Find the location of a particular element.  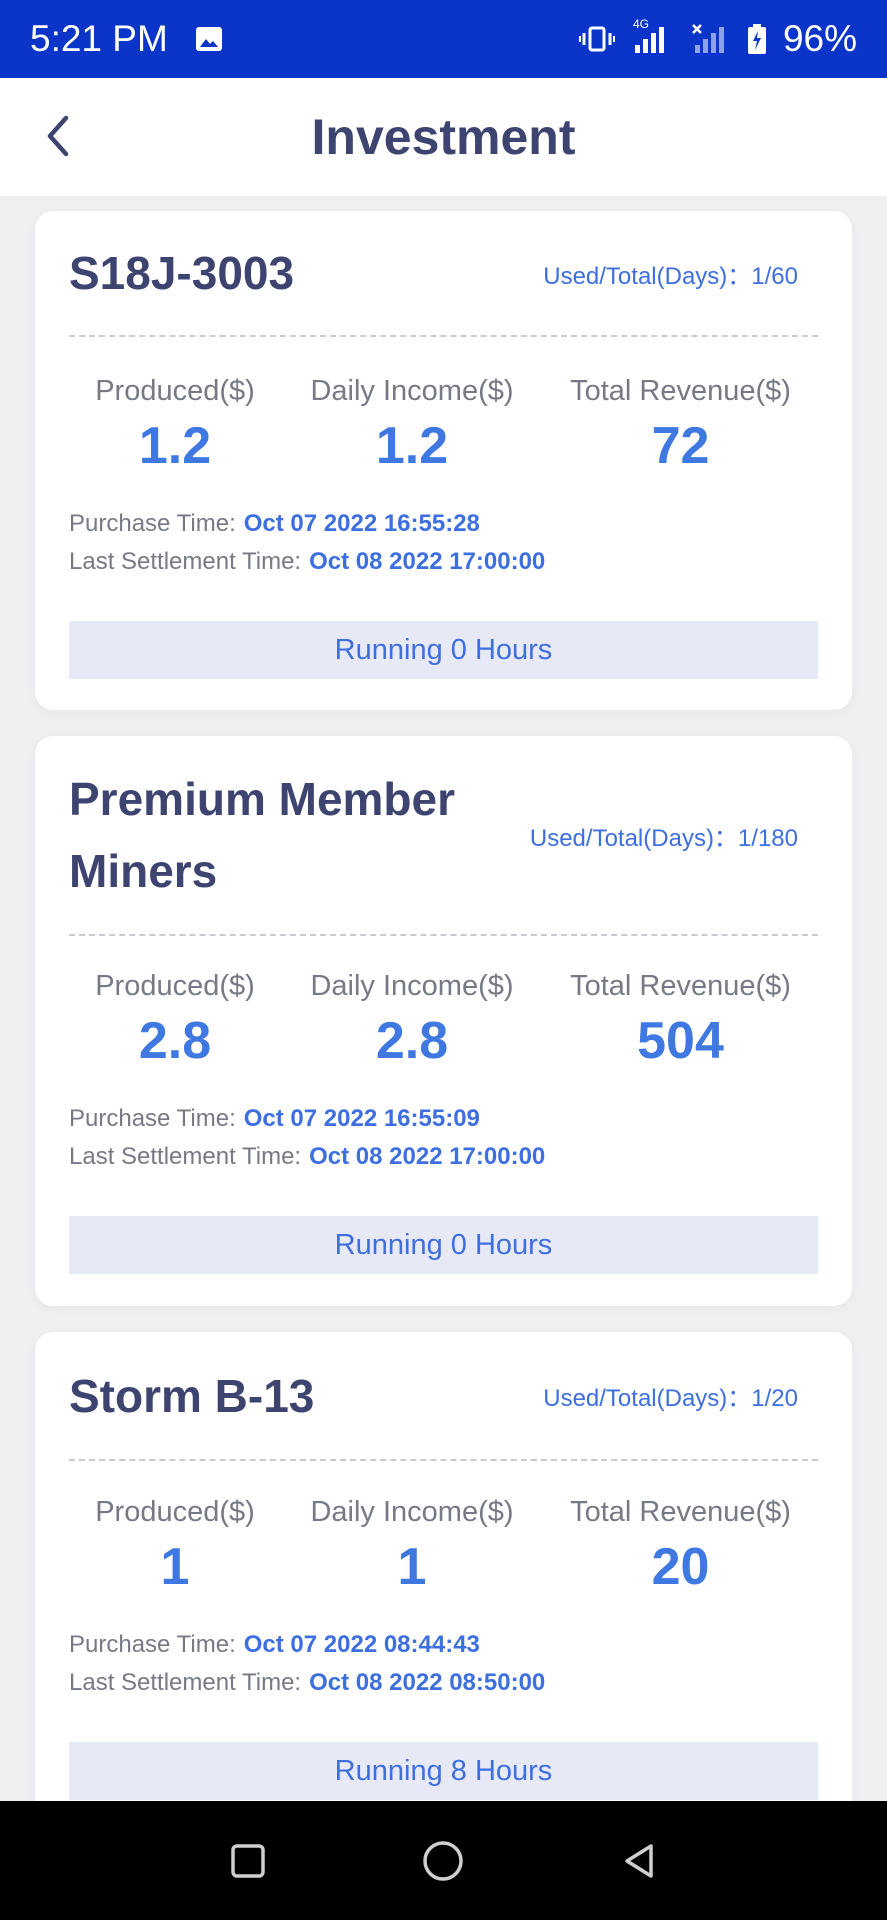

status-left: 5:21 PM is located at coordinates (127, 39).